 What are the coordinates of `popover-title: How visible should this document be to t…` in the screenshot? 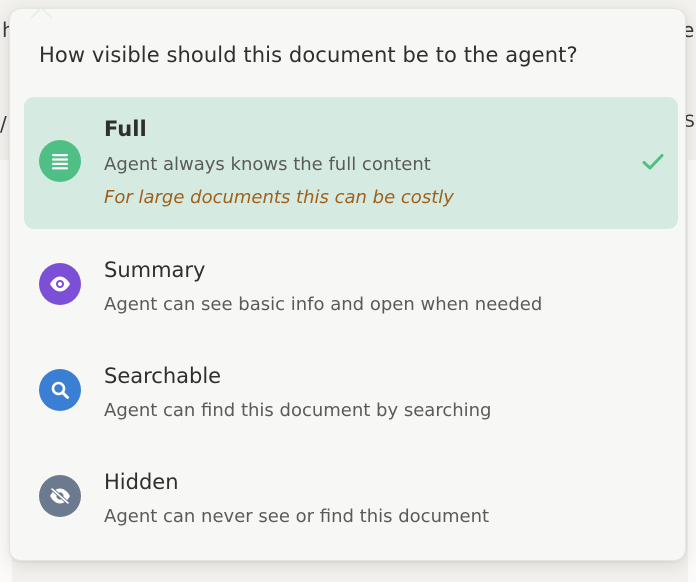 It's located at (308, 55).